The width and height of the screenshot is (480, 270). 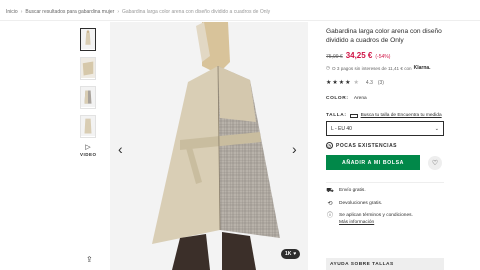 I want to click on returns-line: ⟲ Devoluciones gratis., so click(x=385, y=204).